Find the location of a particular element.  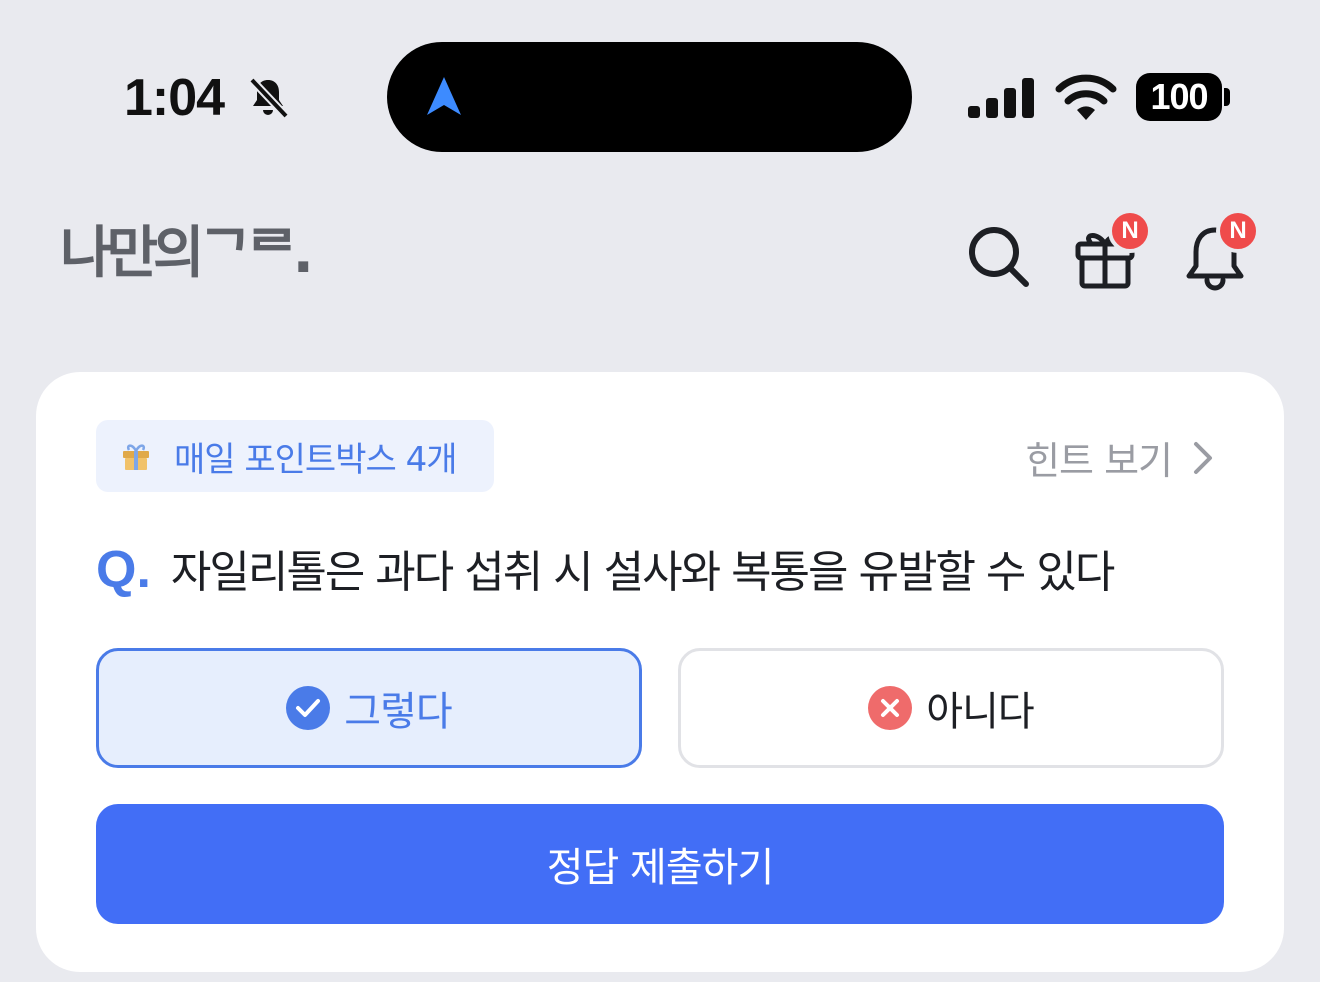

hint-link: 힌트 보기 is located at coordinates (1119, 457).